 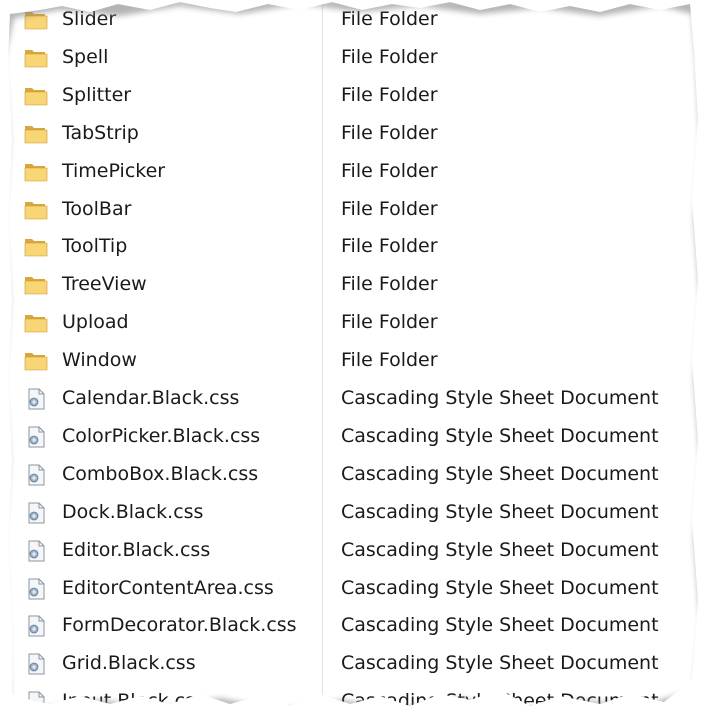 I want to click on folder-row: Slider File Folder, so click(x=360, y=20).